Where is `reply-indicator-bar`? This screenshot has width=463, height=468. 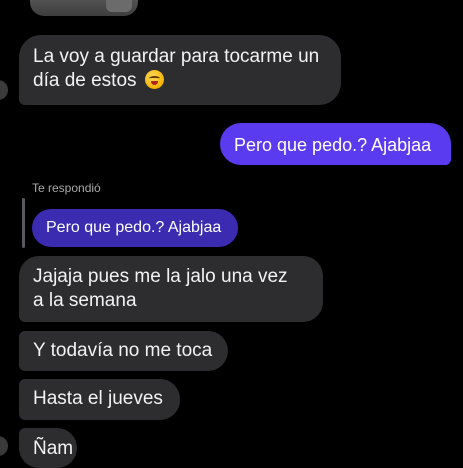
reply-indicator-bar is located at coordinates (23, 223).